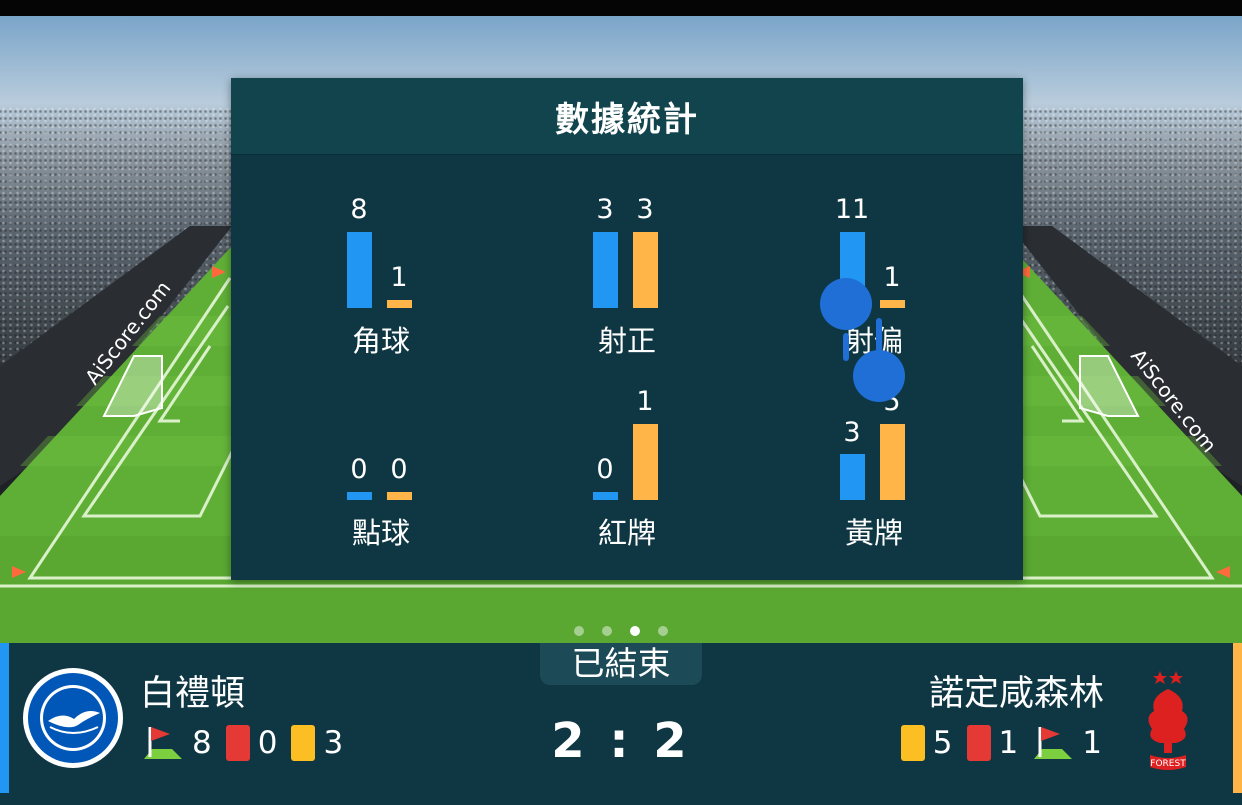 The height and width of the screenshot is (805, 1242). What do you see at coordinates (627, 119) in the screenshot?
I see `stats-title: 數據統計` at bounding box center [627, 119].